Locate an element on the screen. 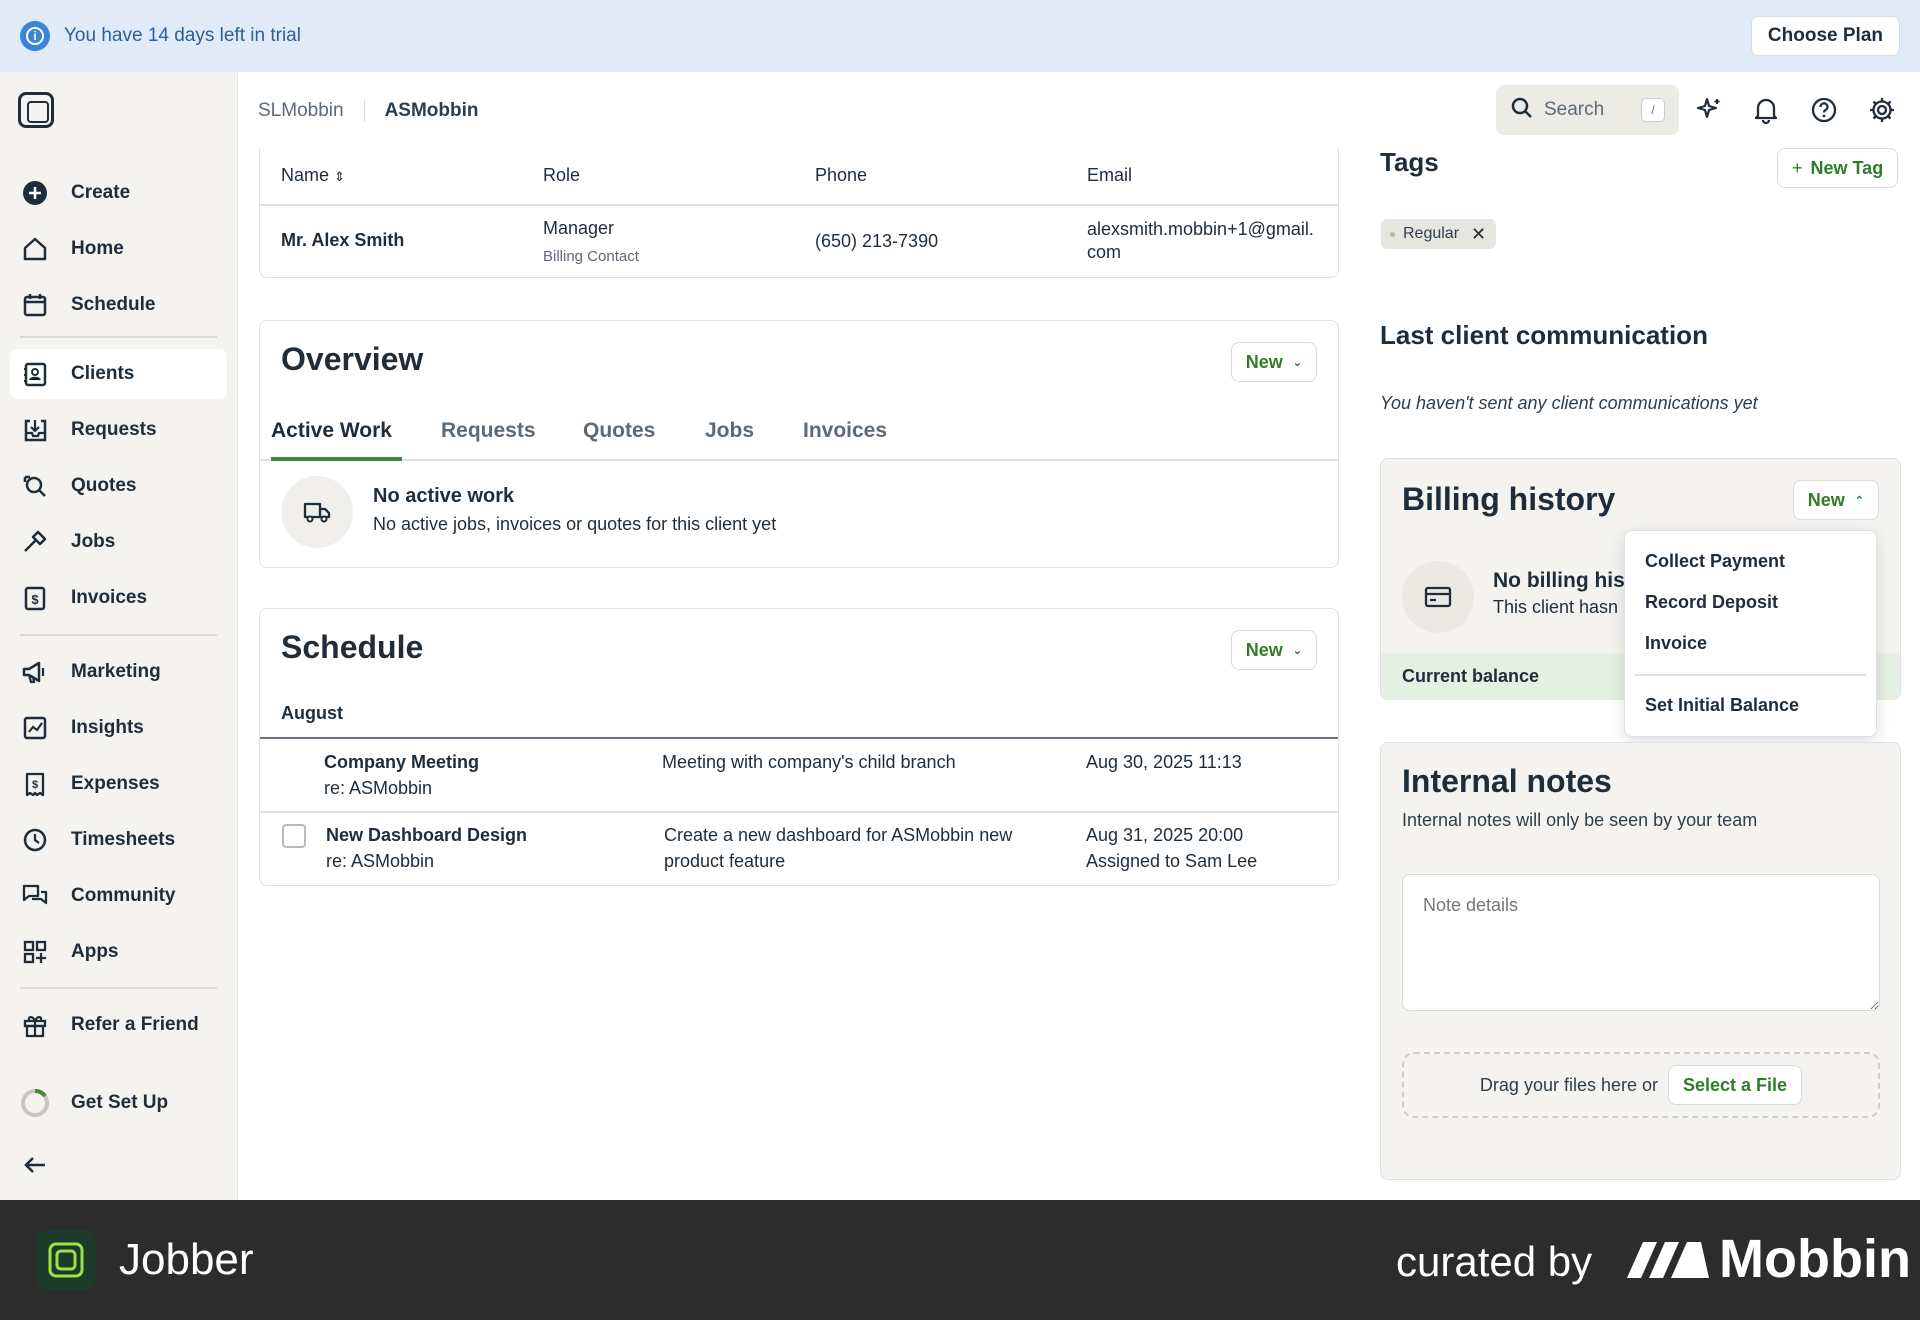 The height and width of the screenshot is (1320, 1920). task-checkbox is located at coordinates (294, 836).